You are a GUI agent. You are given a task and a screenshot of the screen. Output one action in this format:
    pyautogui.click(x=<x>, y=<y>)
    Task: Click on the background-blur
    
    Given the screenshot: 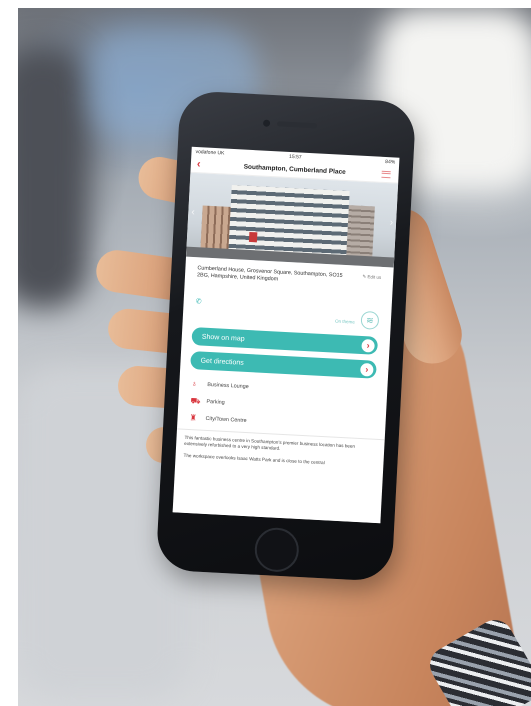 What is the action you would take?
    pyautogui.click(x=53, y=178)
    